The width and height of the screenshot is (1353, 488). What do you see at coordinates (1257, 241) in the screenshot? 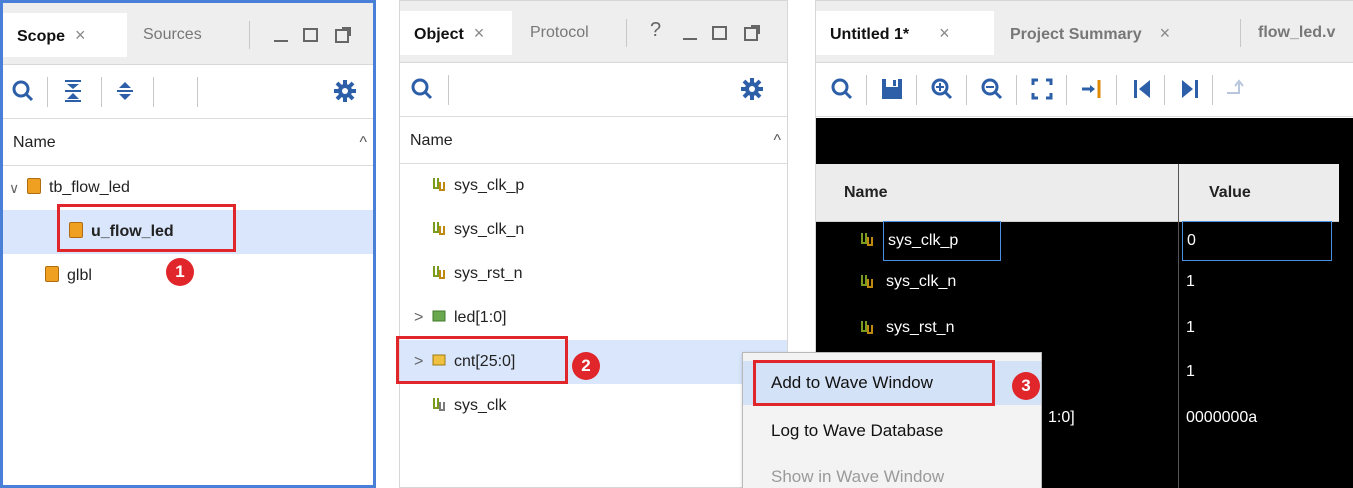
I see `wave-row-value: 0` at bounding box center [1257, 241].